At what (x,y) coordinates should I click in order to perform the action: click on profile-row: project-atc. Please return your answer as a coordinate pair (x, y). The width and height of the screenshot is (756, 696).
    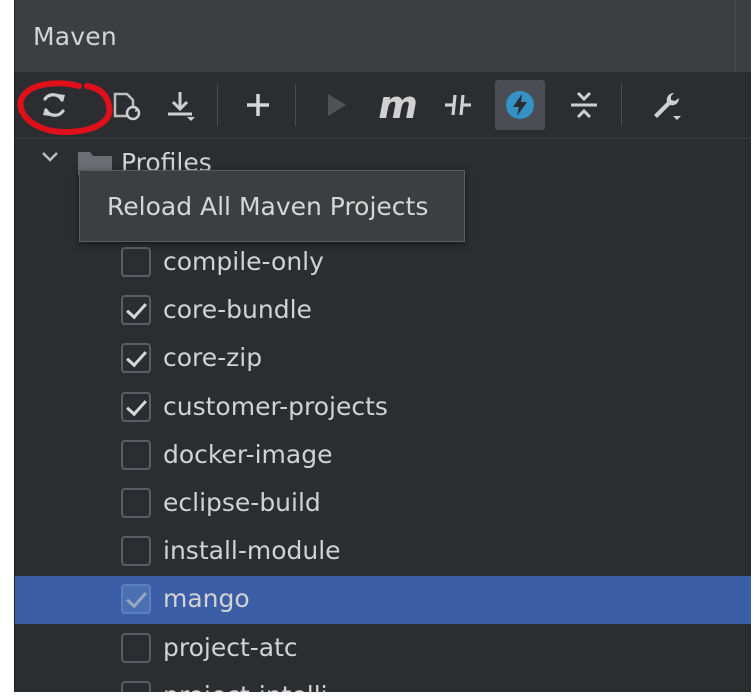
    Looking at the image, I should click on (383, 649).